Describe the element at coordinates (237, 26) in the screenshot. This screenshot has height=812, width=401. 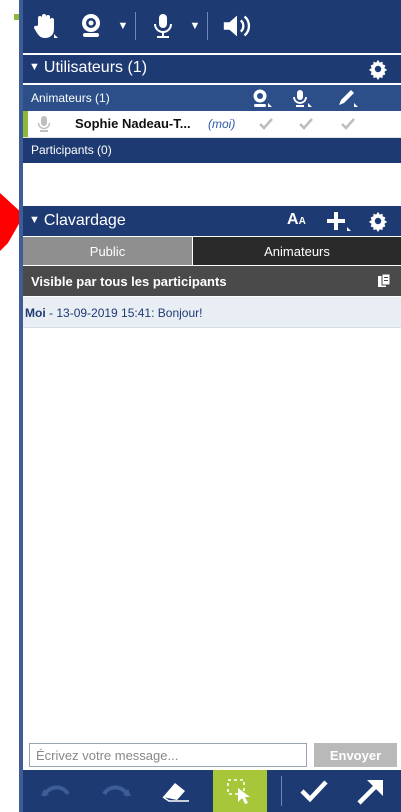
I see `speaker-icon` at that location.